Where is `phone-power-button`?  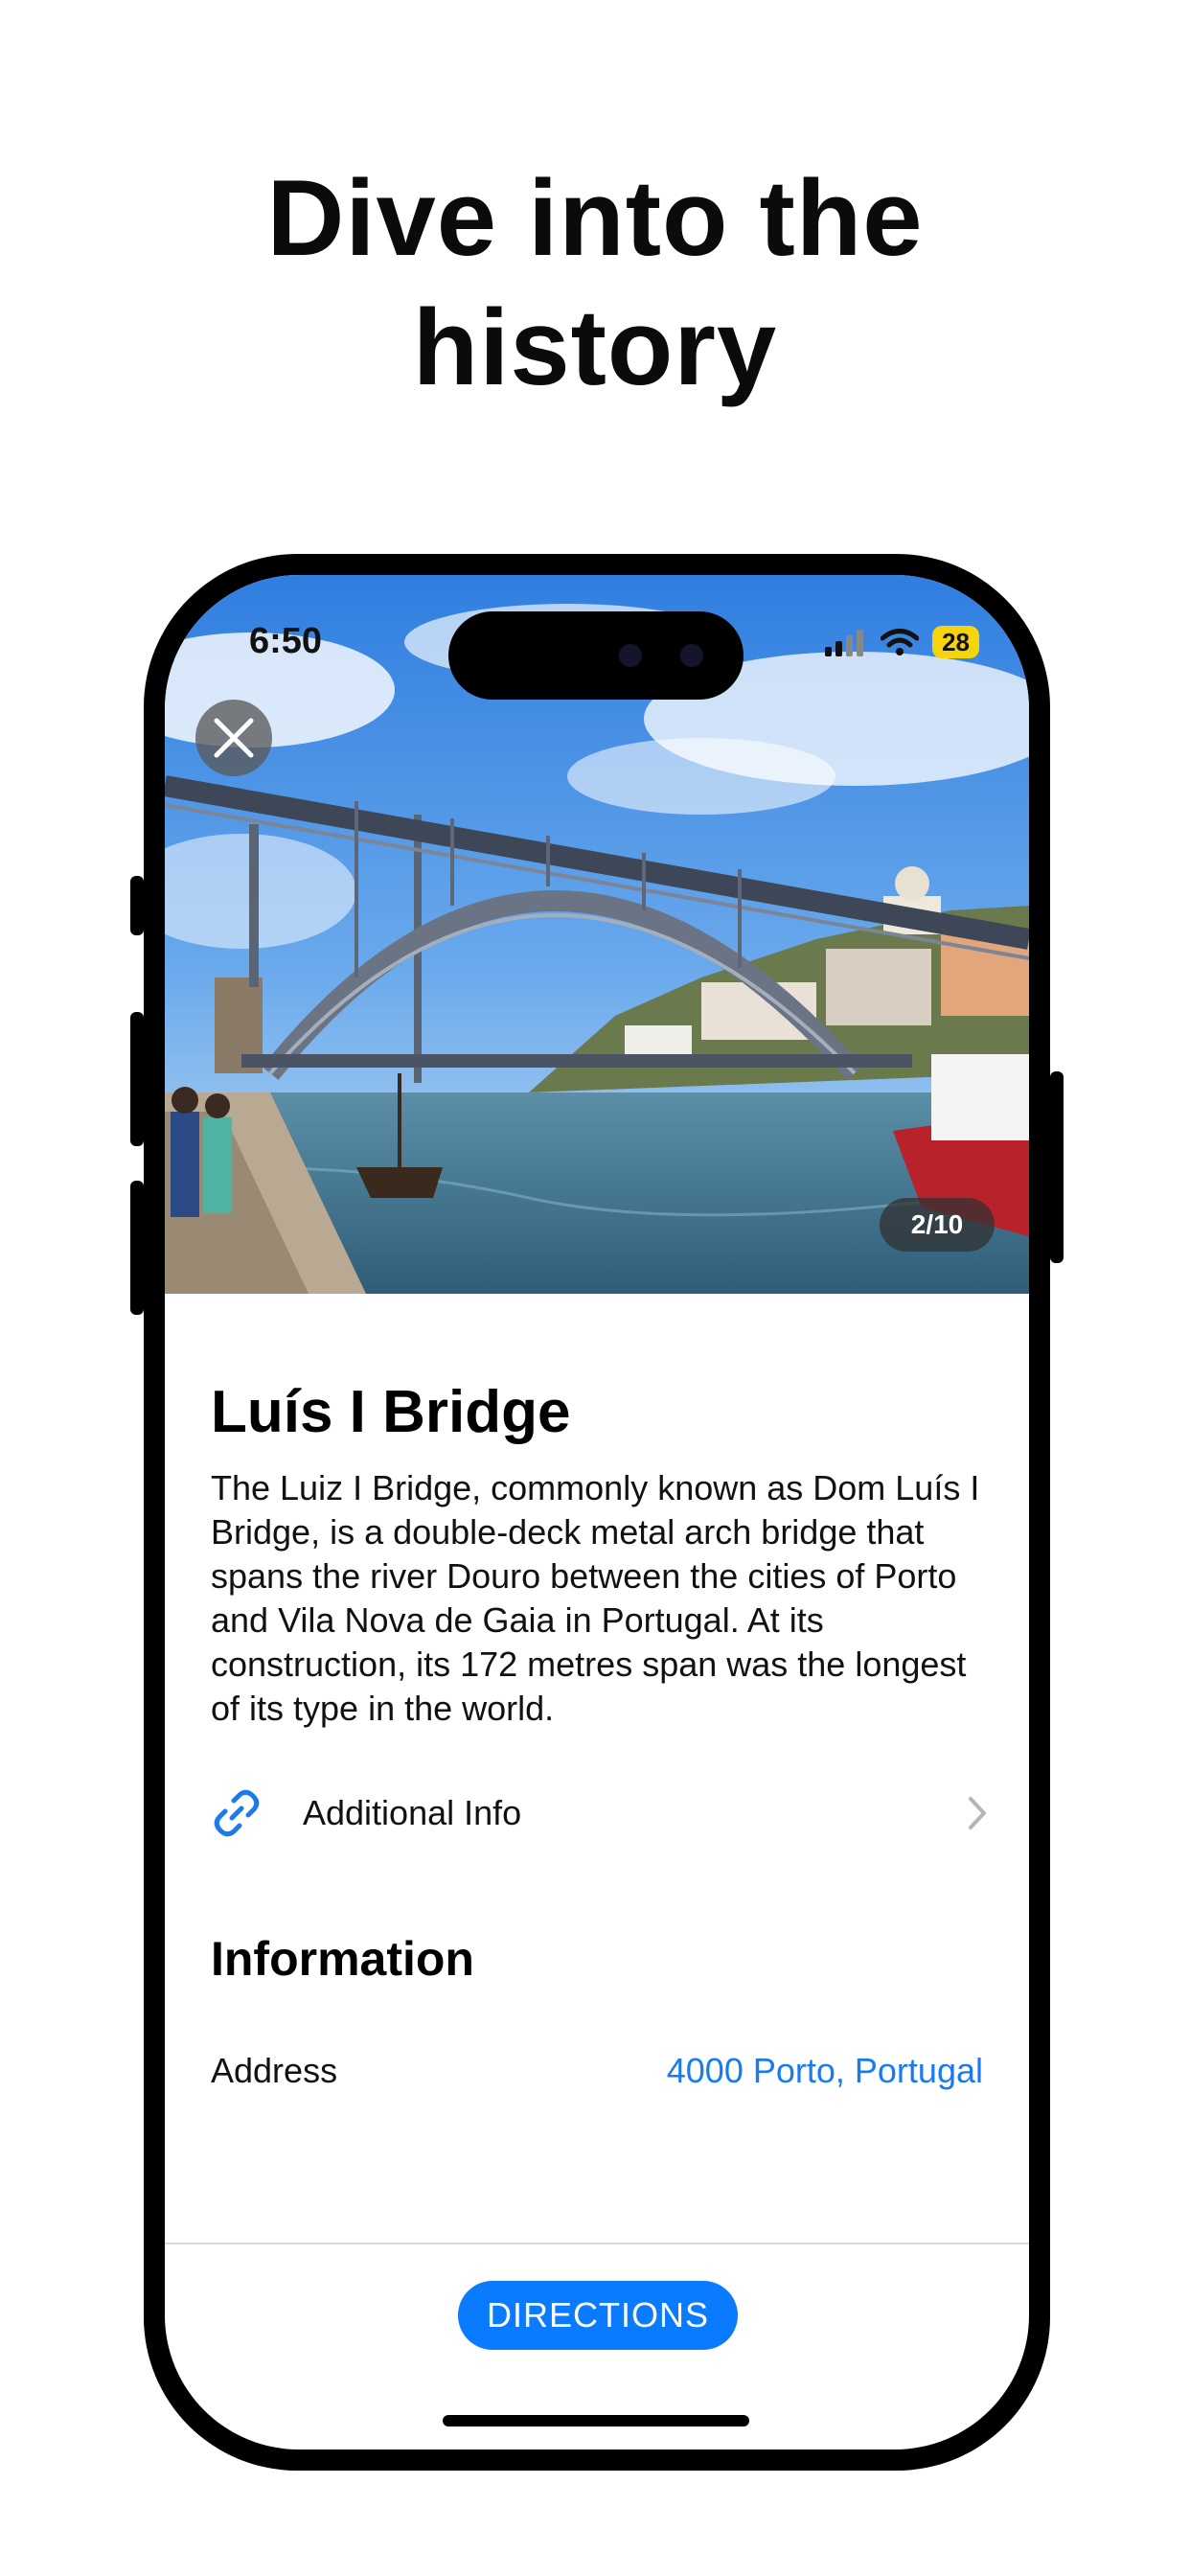
phone-power-button is located at coordinates (1057, 1167).